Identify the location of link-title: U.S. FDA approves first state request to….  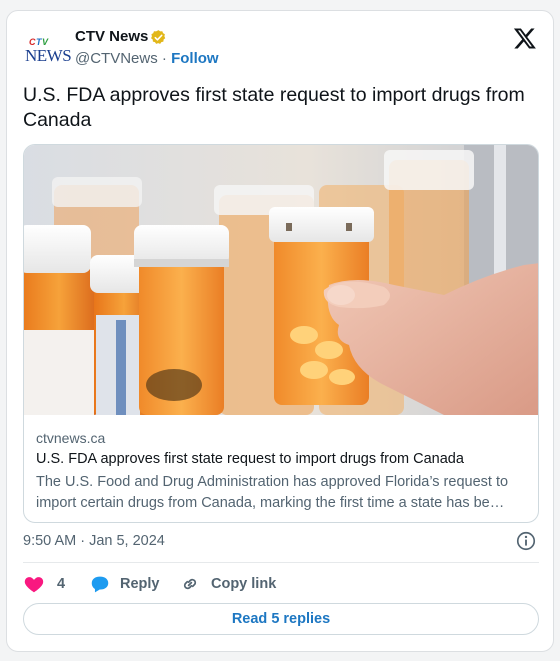
(250, 459).